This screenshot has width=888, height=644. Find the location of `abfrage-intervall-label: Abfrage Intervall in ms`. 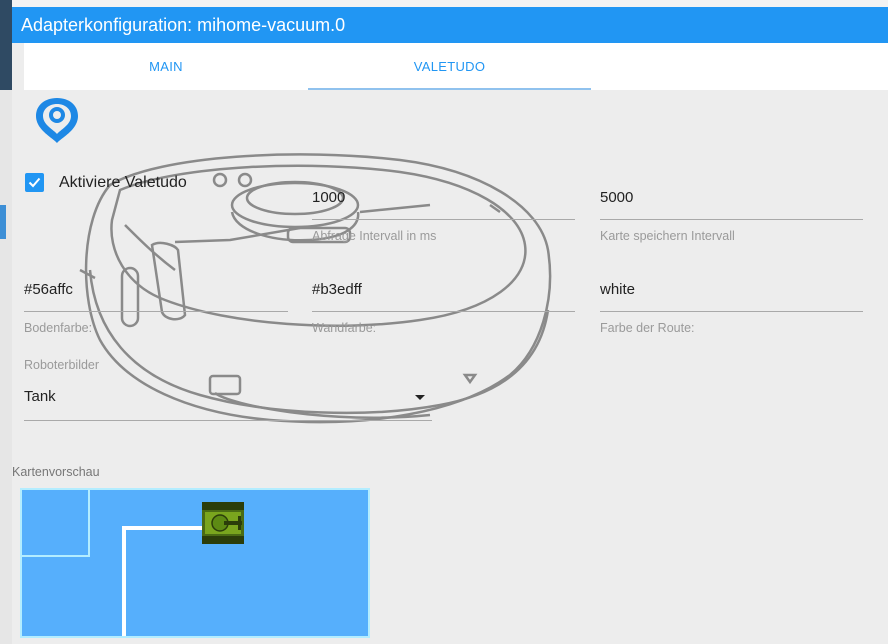

abfrage-intervall-label: Abfrage Intervall in ms is located at coordinates (374, 236).